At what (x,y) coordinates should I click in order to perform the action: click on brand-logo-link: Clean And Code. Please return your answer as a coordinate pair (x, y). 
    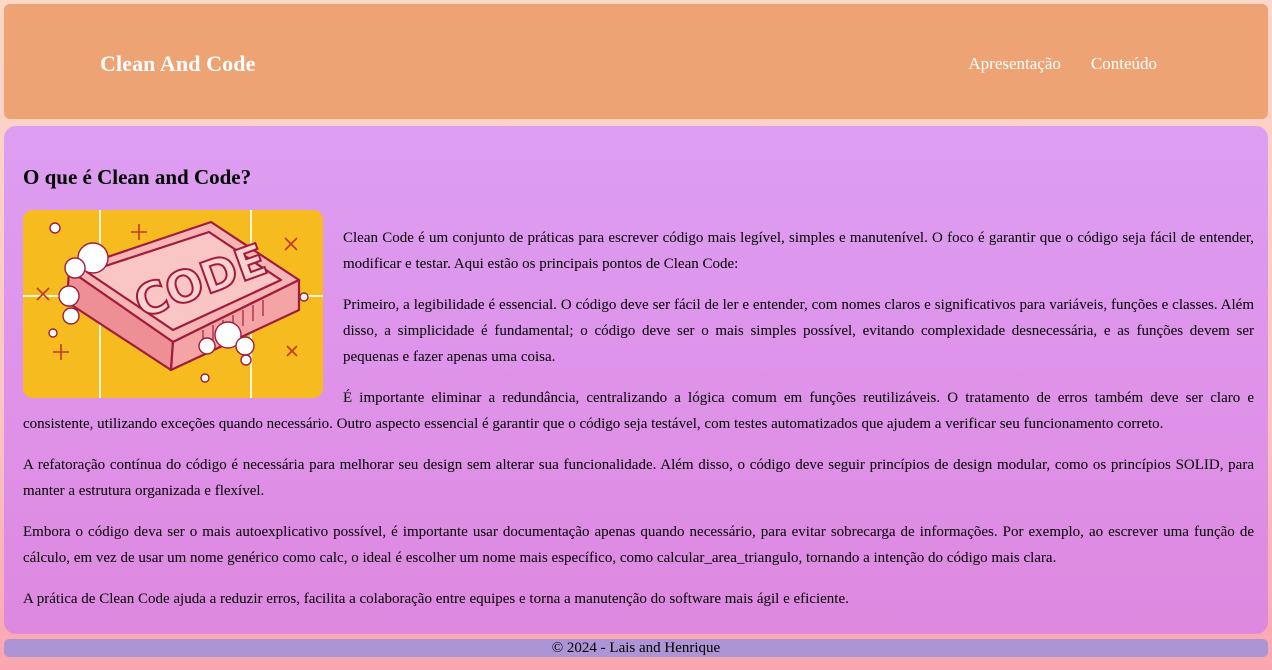
    Looking at the image, I should click on (177, 64).